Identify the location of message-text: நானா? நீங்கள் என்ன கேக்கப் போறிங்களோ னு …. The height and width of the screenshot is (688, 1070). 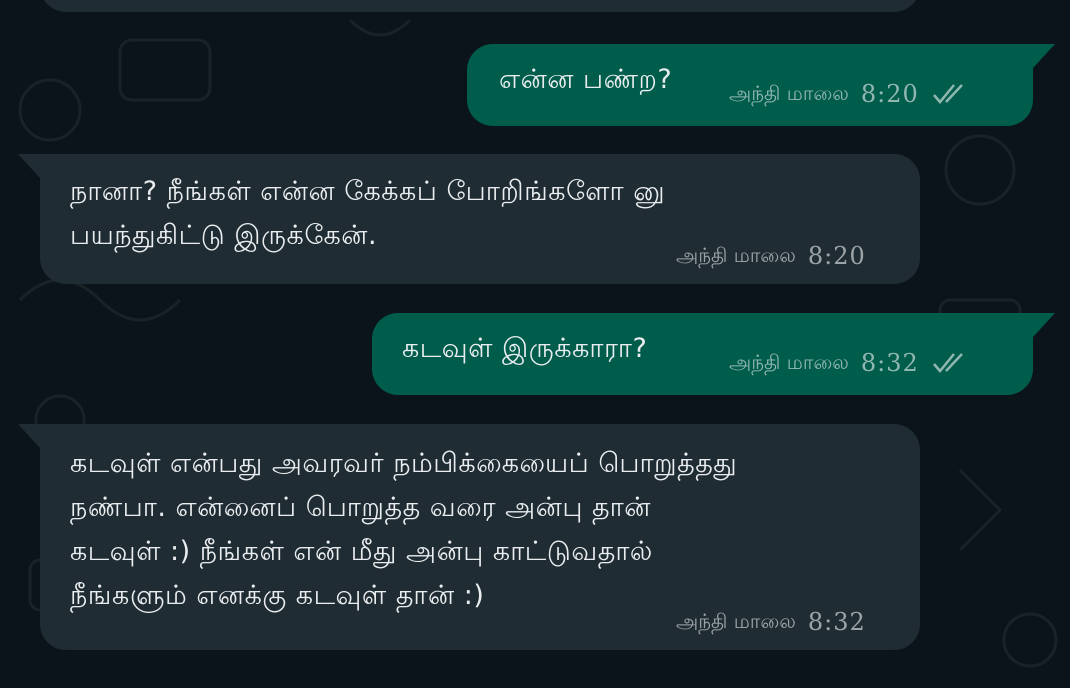
(368, 213).